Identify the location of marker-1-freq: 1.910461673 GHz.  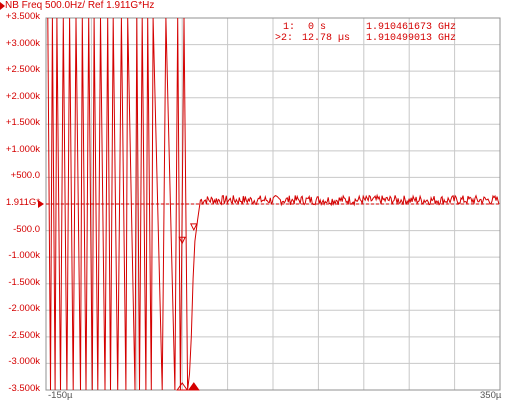
(411, 27).